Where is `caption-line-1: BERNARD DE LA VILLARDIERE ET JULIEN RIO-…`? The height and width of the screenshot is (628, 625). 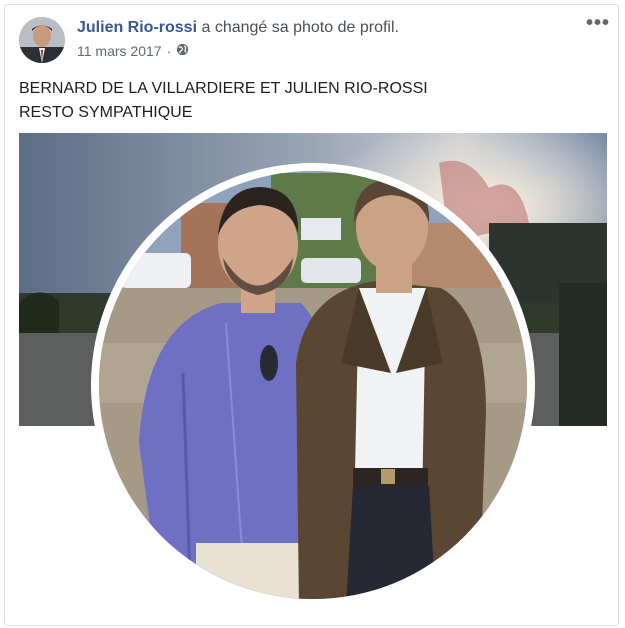 caption-line-1: BERNARD DE LA VILLARDIERE ET JULIEN RIO-… is located at coordinates (223, 88).